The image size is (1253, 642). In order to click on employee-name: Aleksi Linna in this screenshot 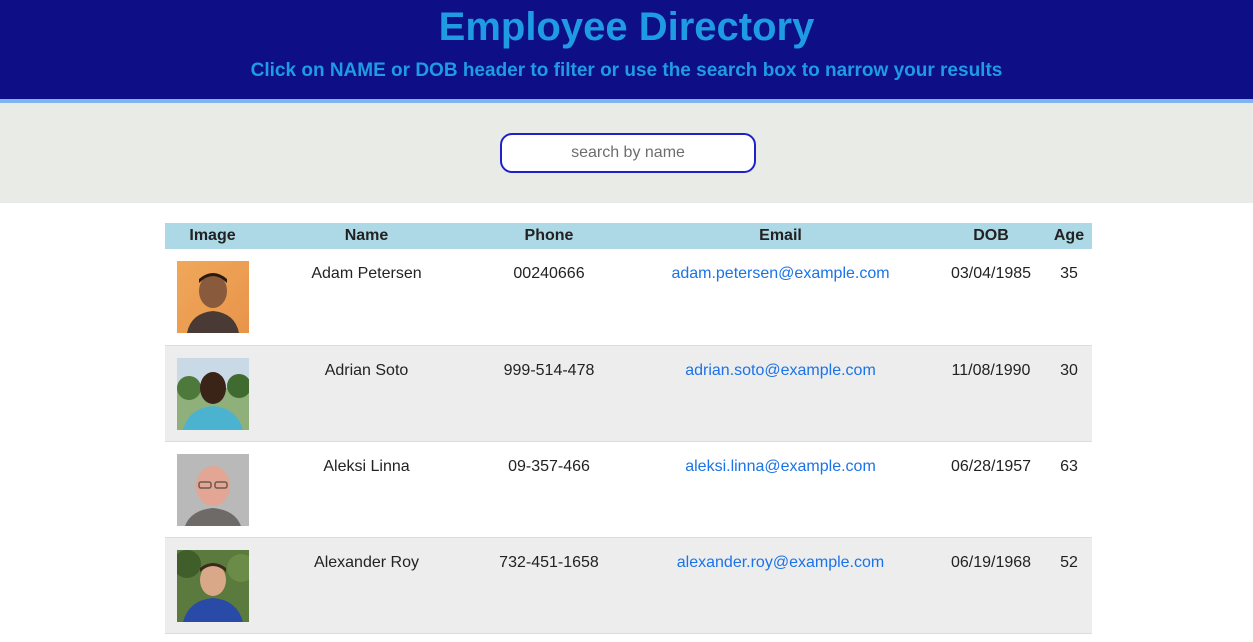, I will do `click(366, 489)`.